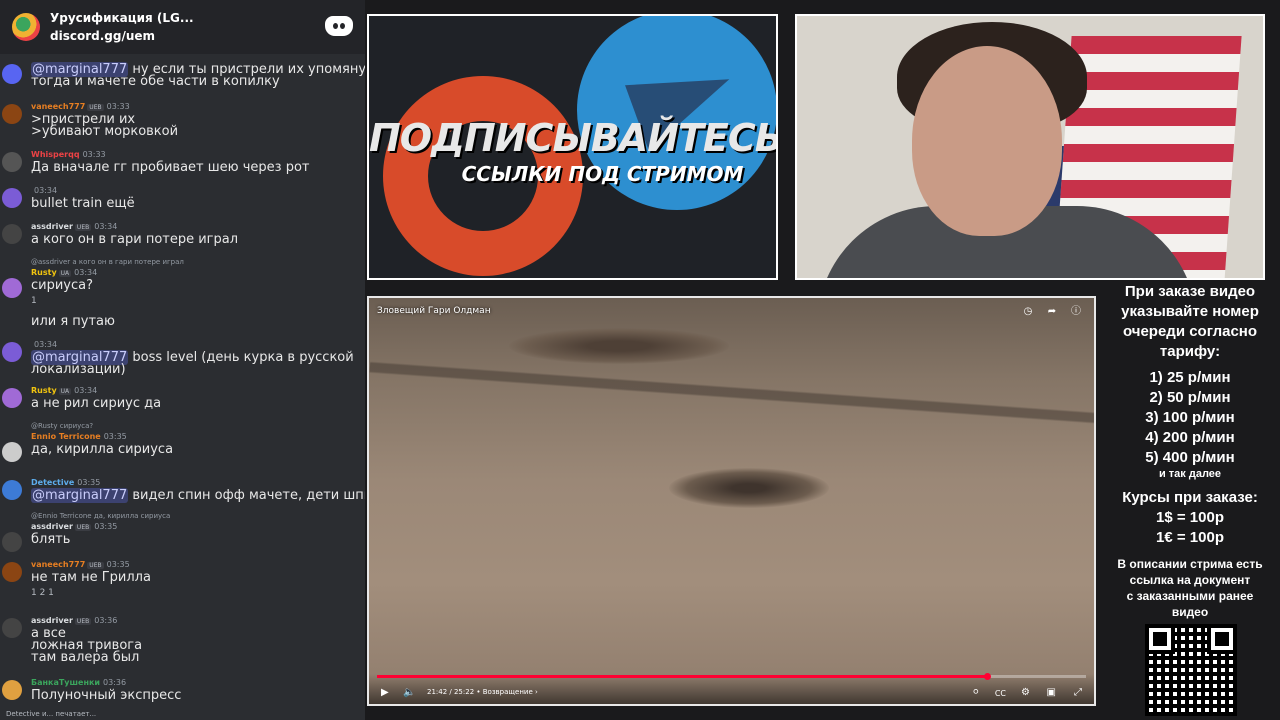 Image resolution: width=1280 pixels, height=720 pixels. What do you see at coordinates (1028, 312) in the screenshot?
I see `watch-later-icon: ◷` at bounding box center [1028, 312].